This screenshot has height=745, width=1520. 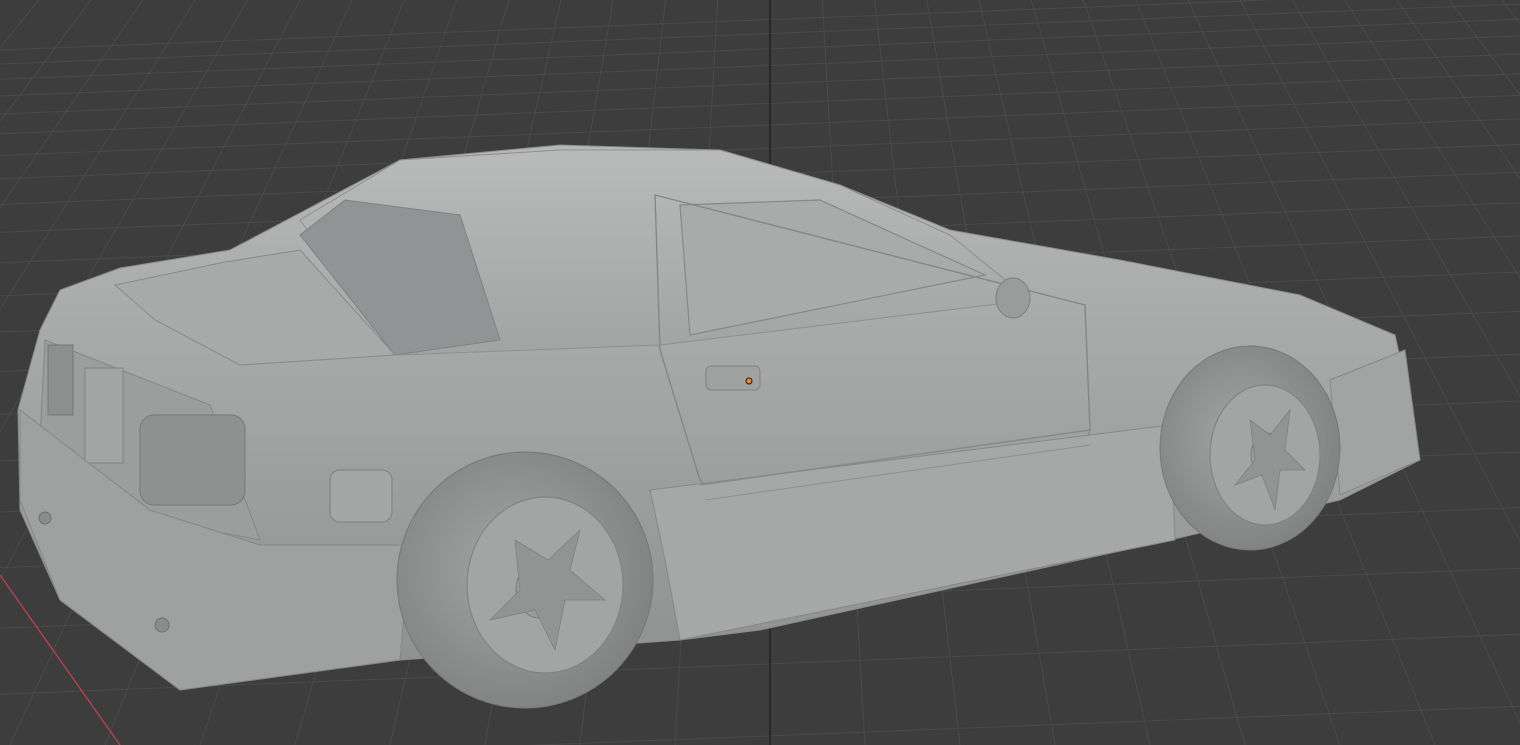 What do you see at coordinates (361, 496) in the screenshot?
I see `fuel-door` at bounding box center [361, 496].